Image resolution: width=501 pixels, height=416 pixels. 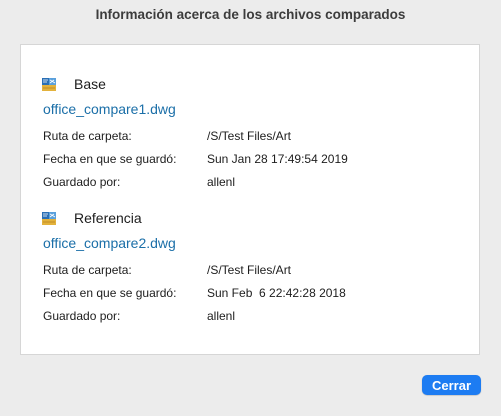 What do you see at coordinates (451, 385) in the screenshot?
I see `close-button: Cerrar` at bounding box center [451, 385].